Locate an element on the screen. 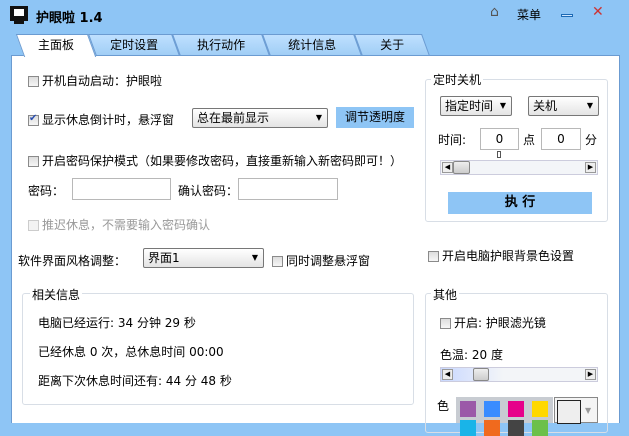  bg-color-checkbox: 开启电脑护眼背景色设置 is located at coordinates (501, 255).